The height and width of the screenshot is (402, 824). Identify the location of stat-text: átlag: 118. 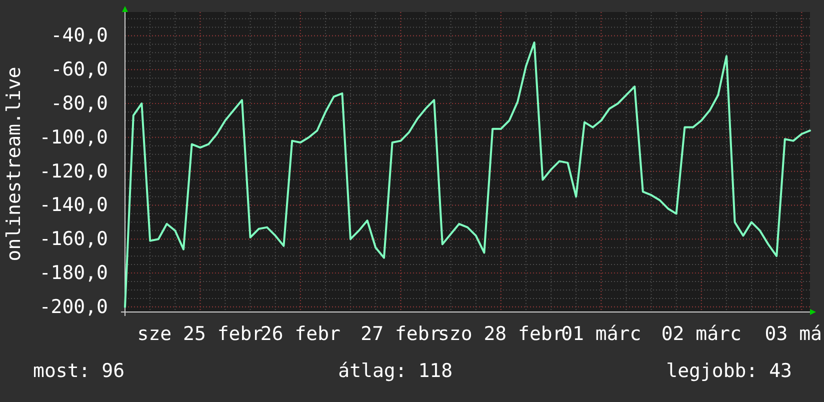
(395, 371).